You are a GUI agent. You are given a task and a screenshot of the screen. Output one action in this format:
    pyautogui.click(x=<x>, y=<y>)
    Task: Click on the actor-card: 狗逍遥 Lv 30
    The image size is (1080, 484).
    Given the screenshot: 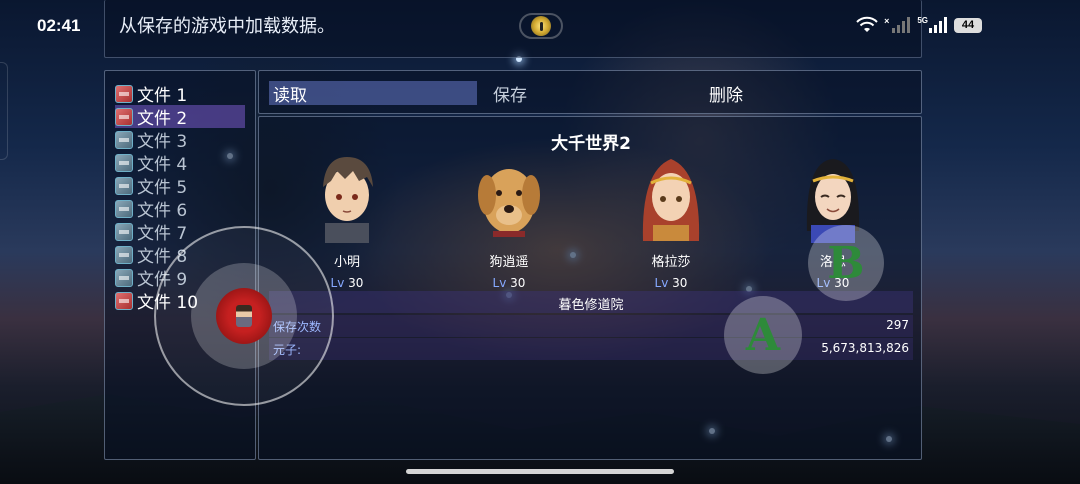 What is the action you would take?
    pyautogui.click(x=509, y=220)
    